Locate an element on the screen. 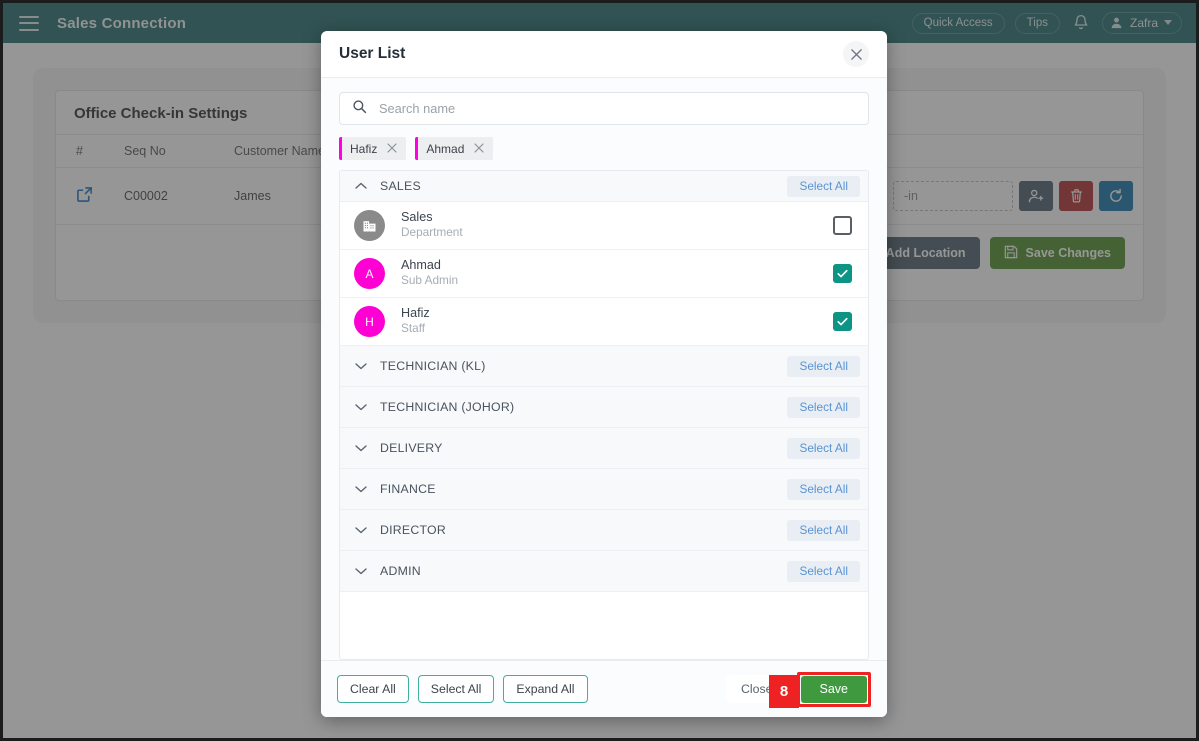 The height and width of the screenshot is (741, 1199). member-role: Department is located at coordinates (432, 232).